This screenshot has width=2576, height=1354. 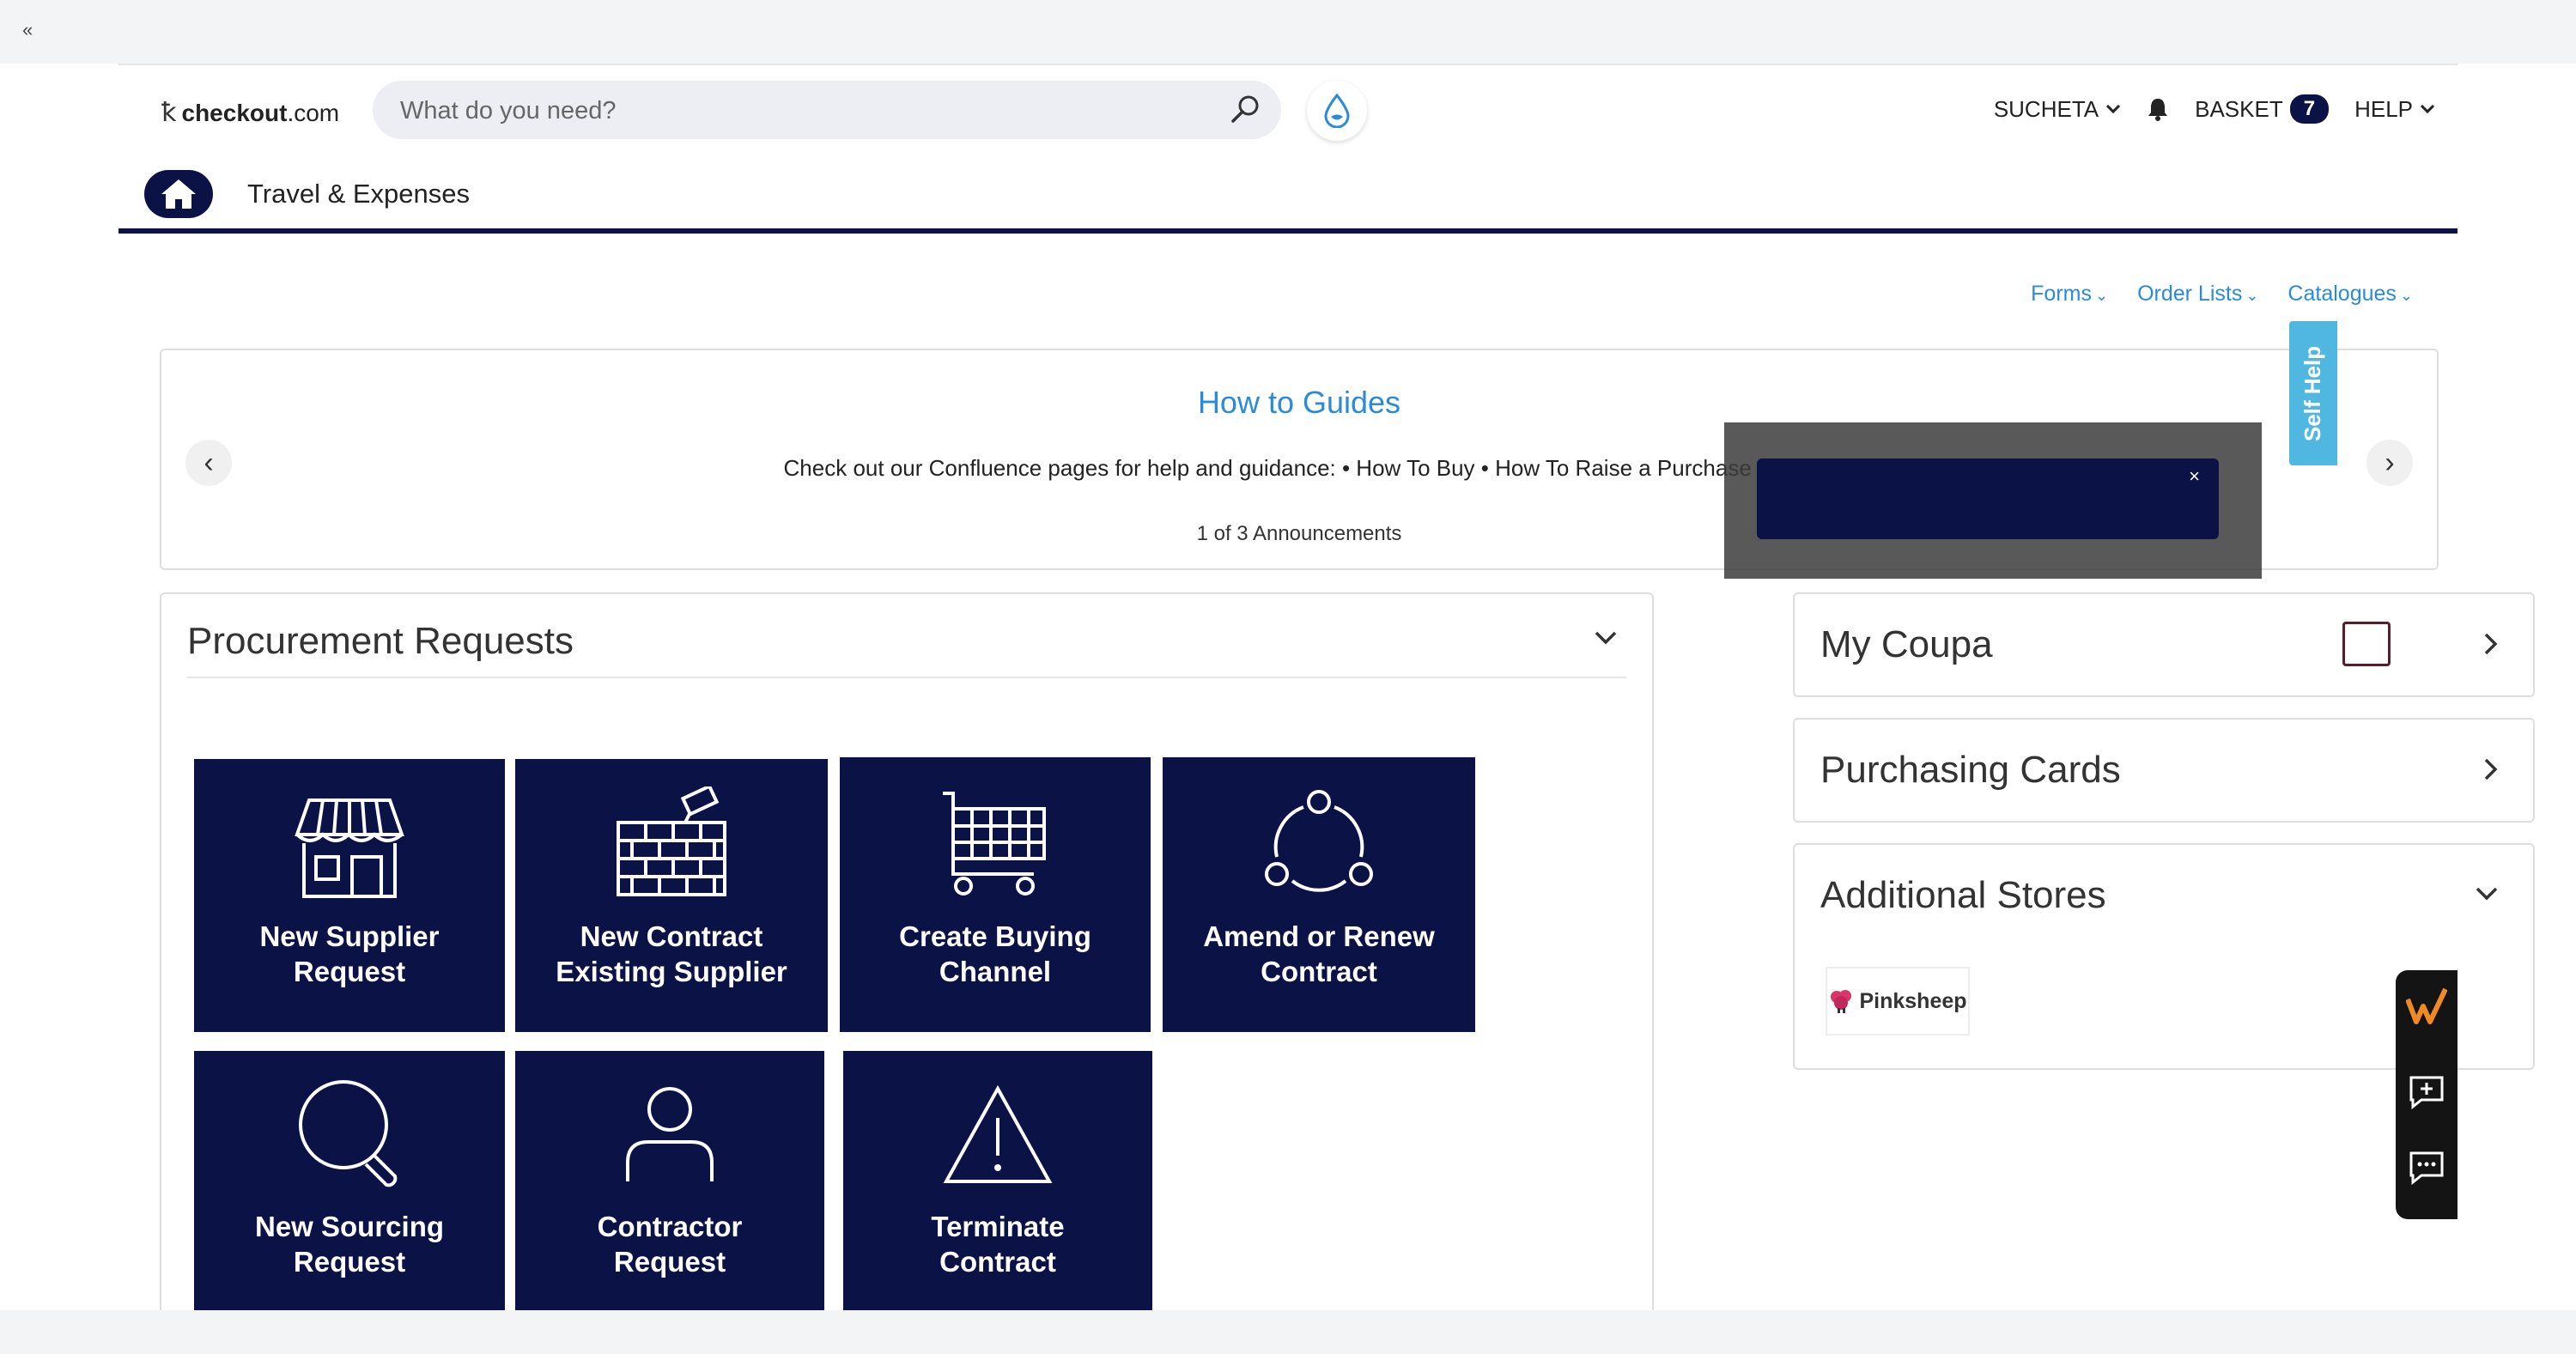 I want to click on search-input: What do you need?, so click(x=508, y=111).